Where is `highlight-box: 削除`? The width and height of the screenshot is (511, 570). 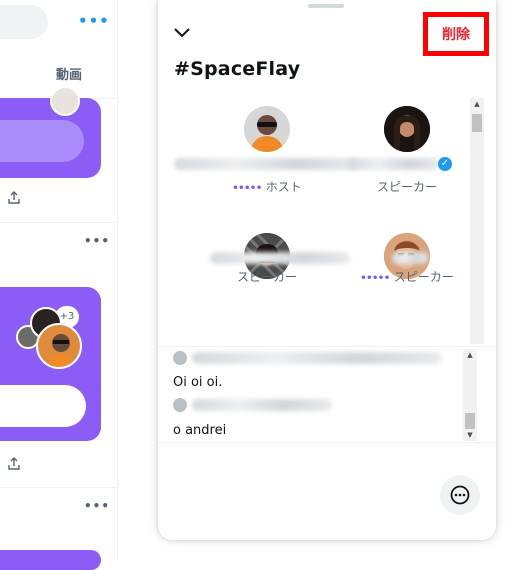
highlight-box: 削除 is located at coordinates (456, 34).